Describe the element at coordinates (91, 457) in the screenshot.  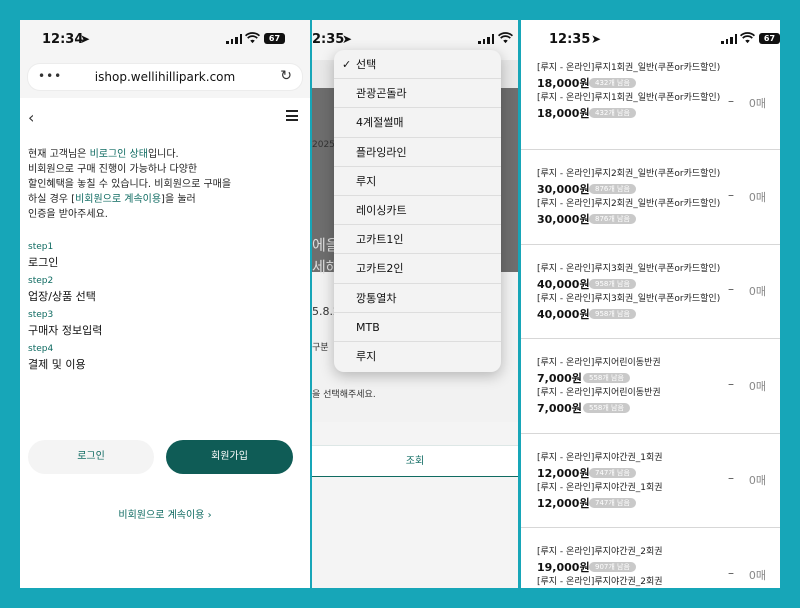
I see `login-button: 로그인` at that location.